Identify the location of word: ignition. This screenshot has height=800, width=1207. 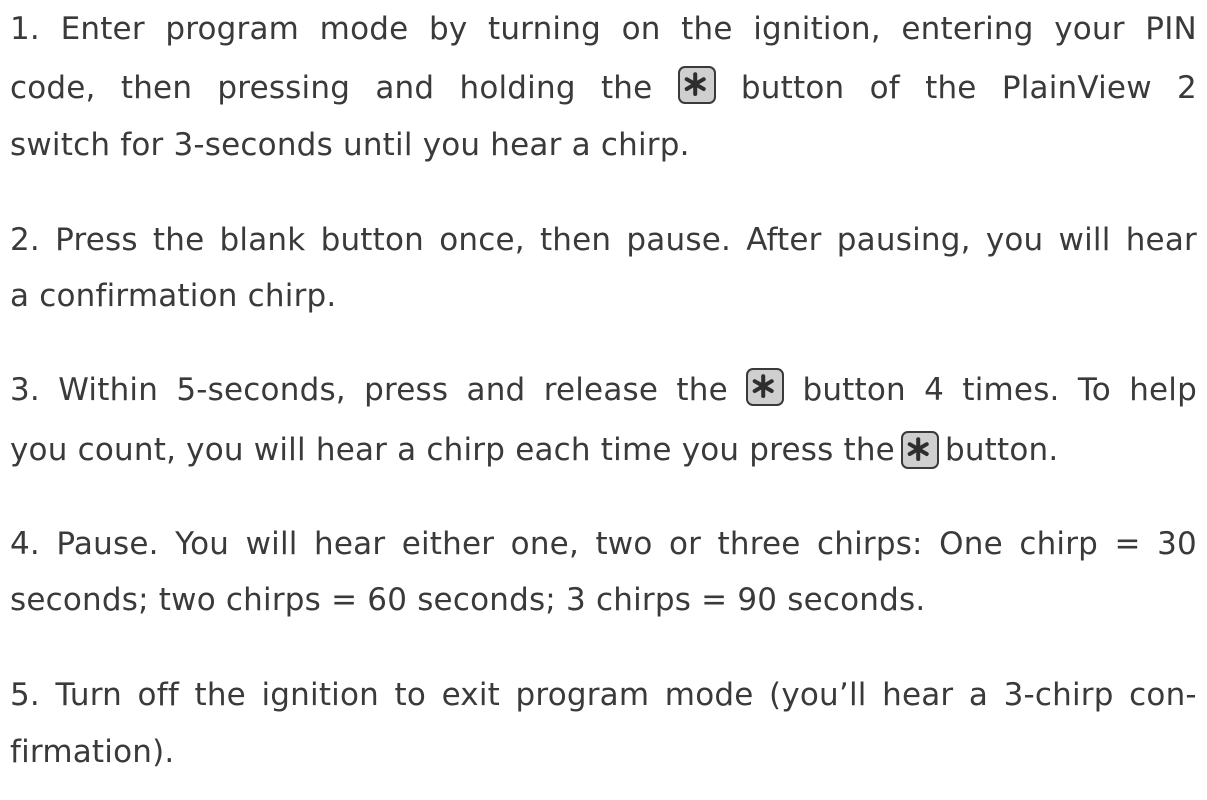
(320, 695).